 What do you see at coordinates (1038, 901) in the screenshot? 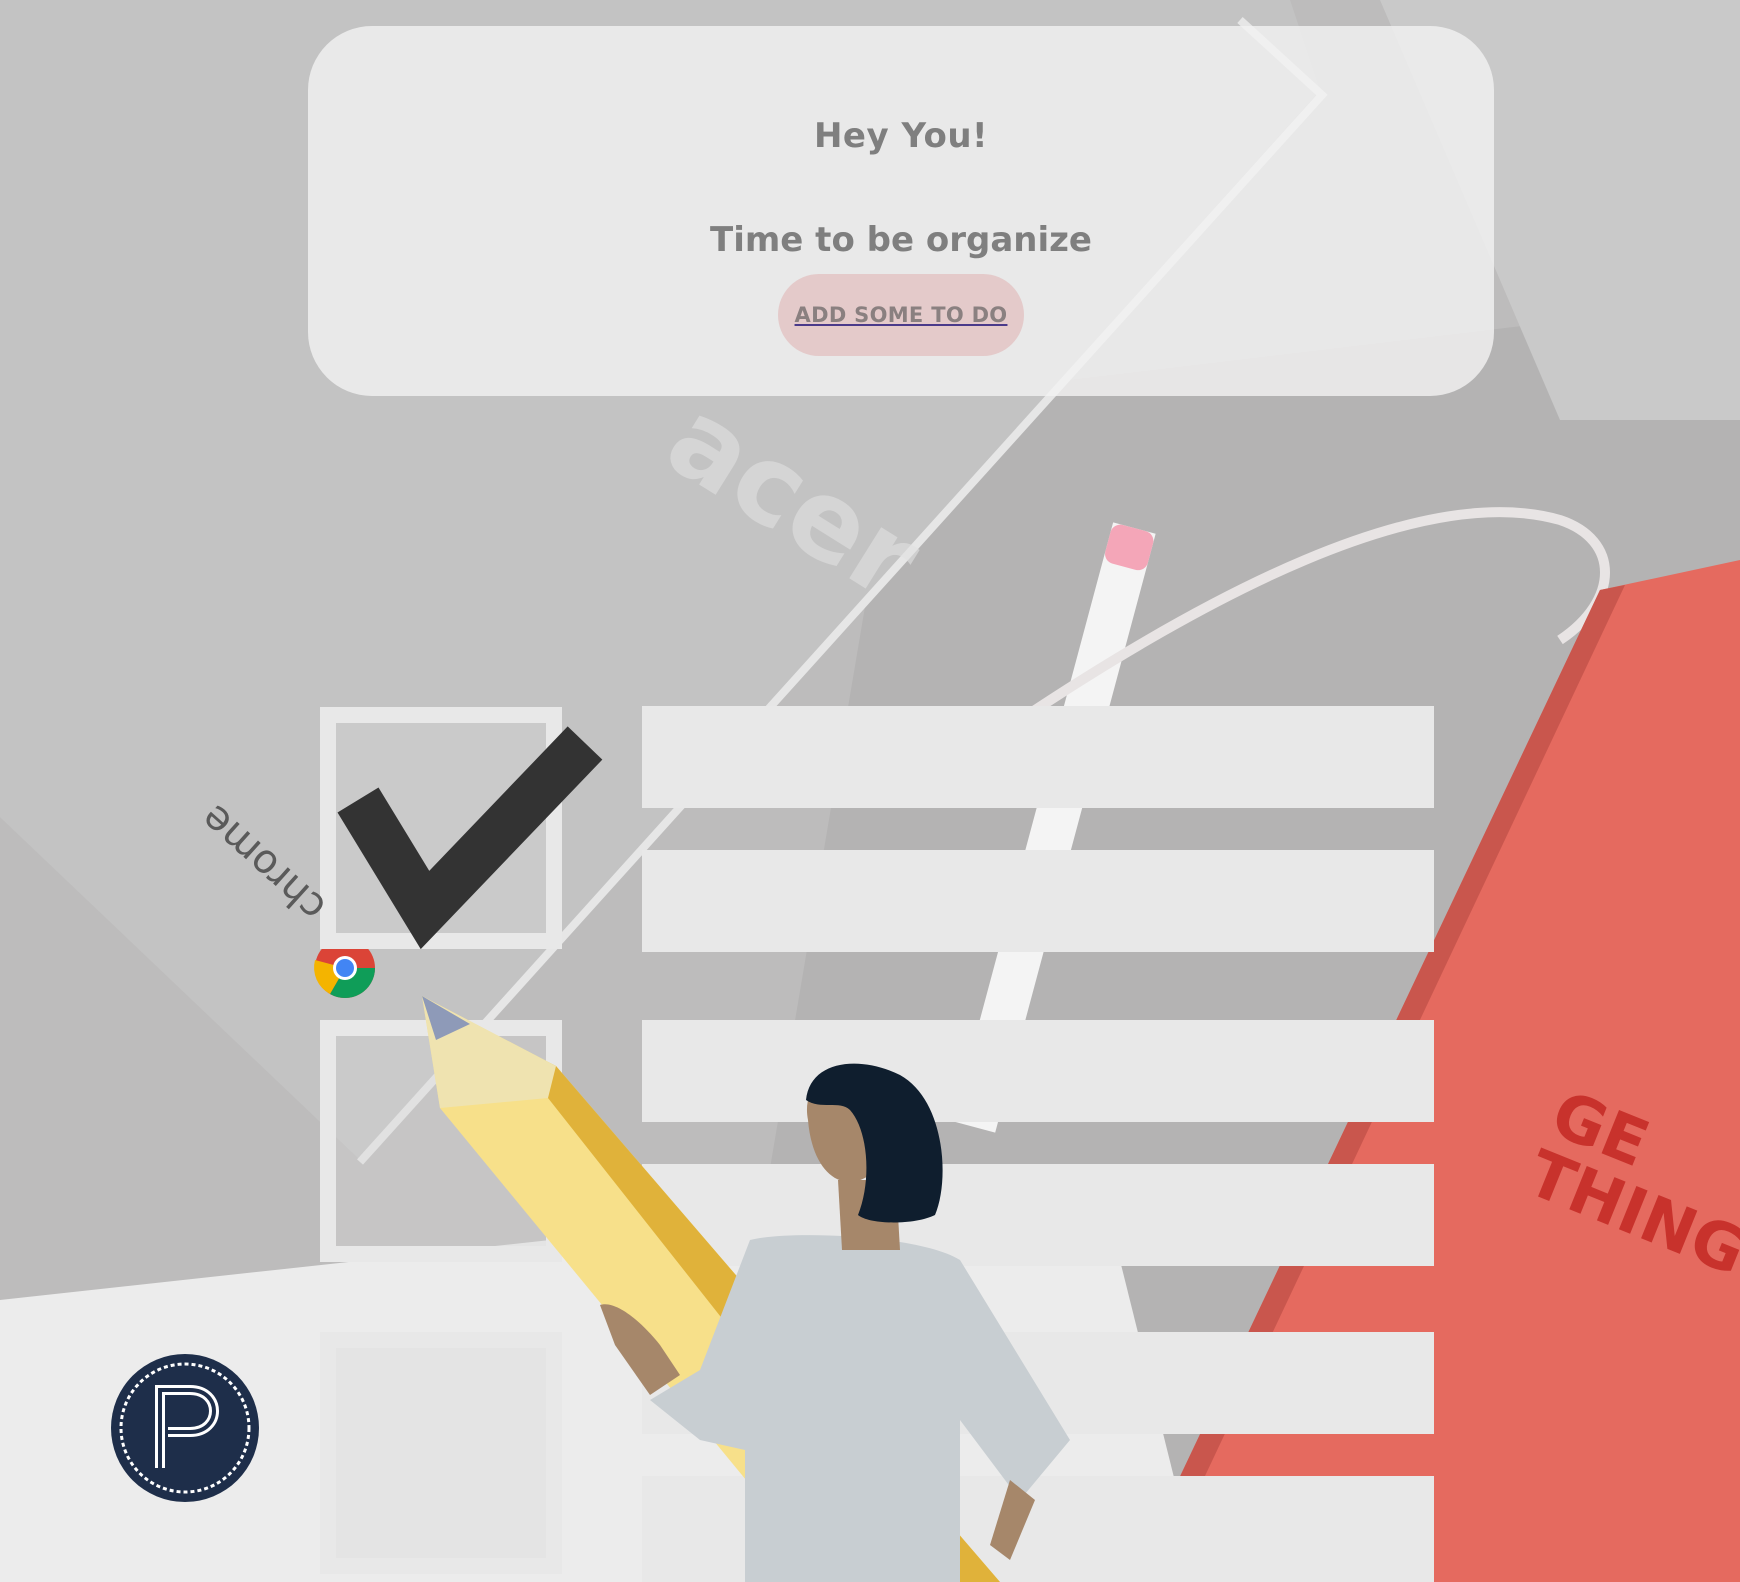
I see `task-bar-1b` at bounding box center [1038, 901].